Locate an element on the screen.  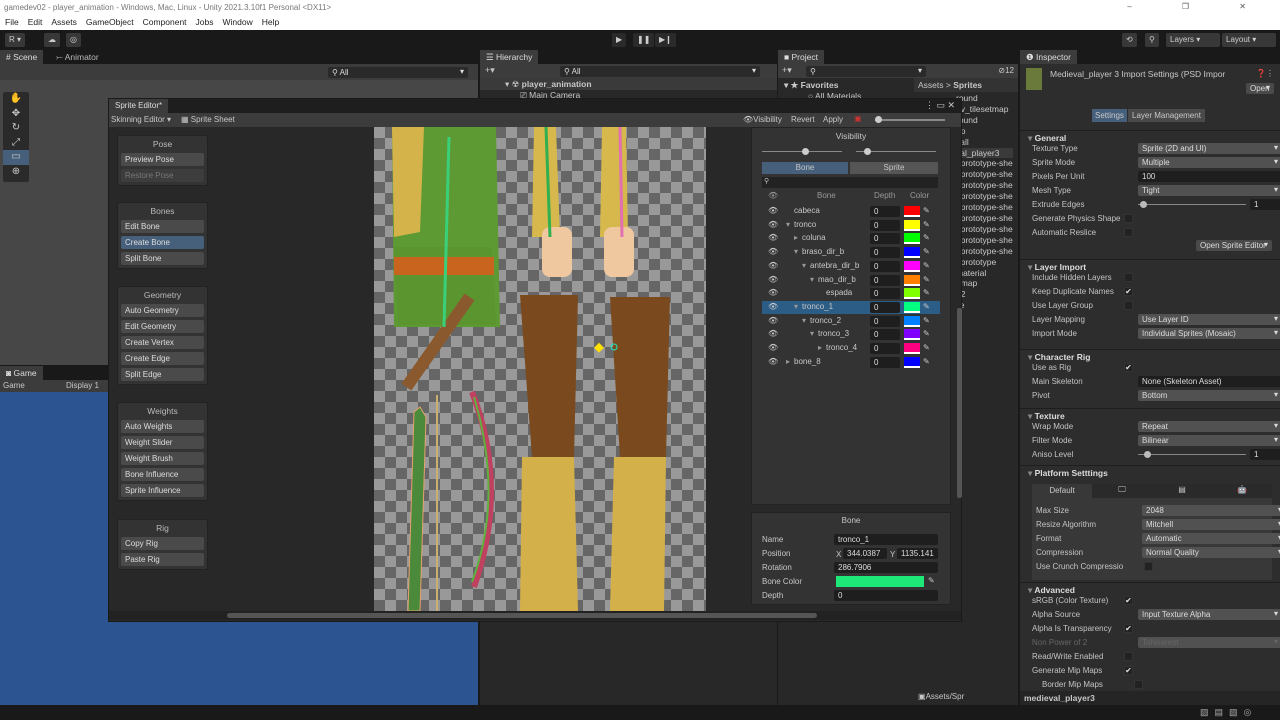
play-button: ▶ is located at coordinates (619, 40).